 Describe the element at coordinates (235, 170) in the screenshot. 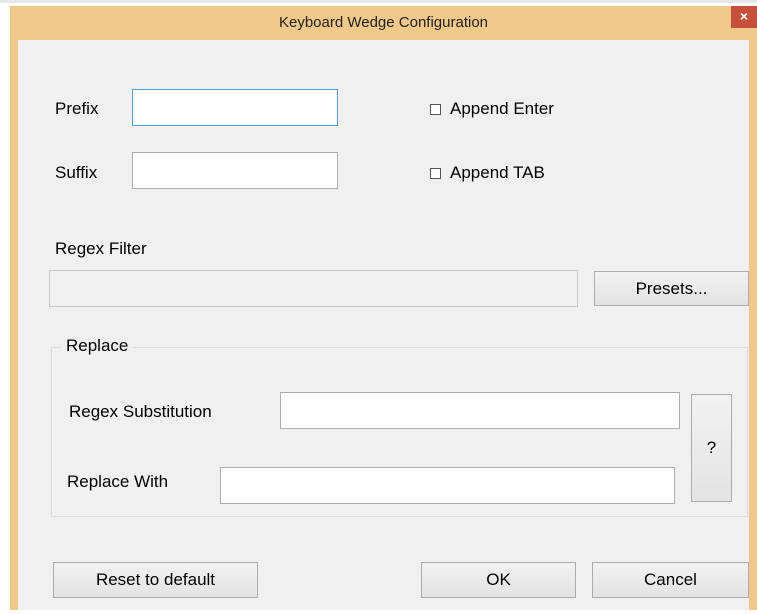

I see `suffix-input` at that location.